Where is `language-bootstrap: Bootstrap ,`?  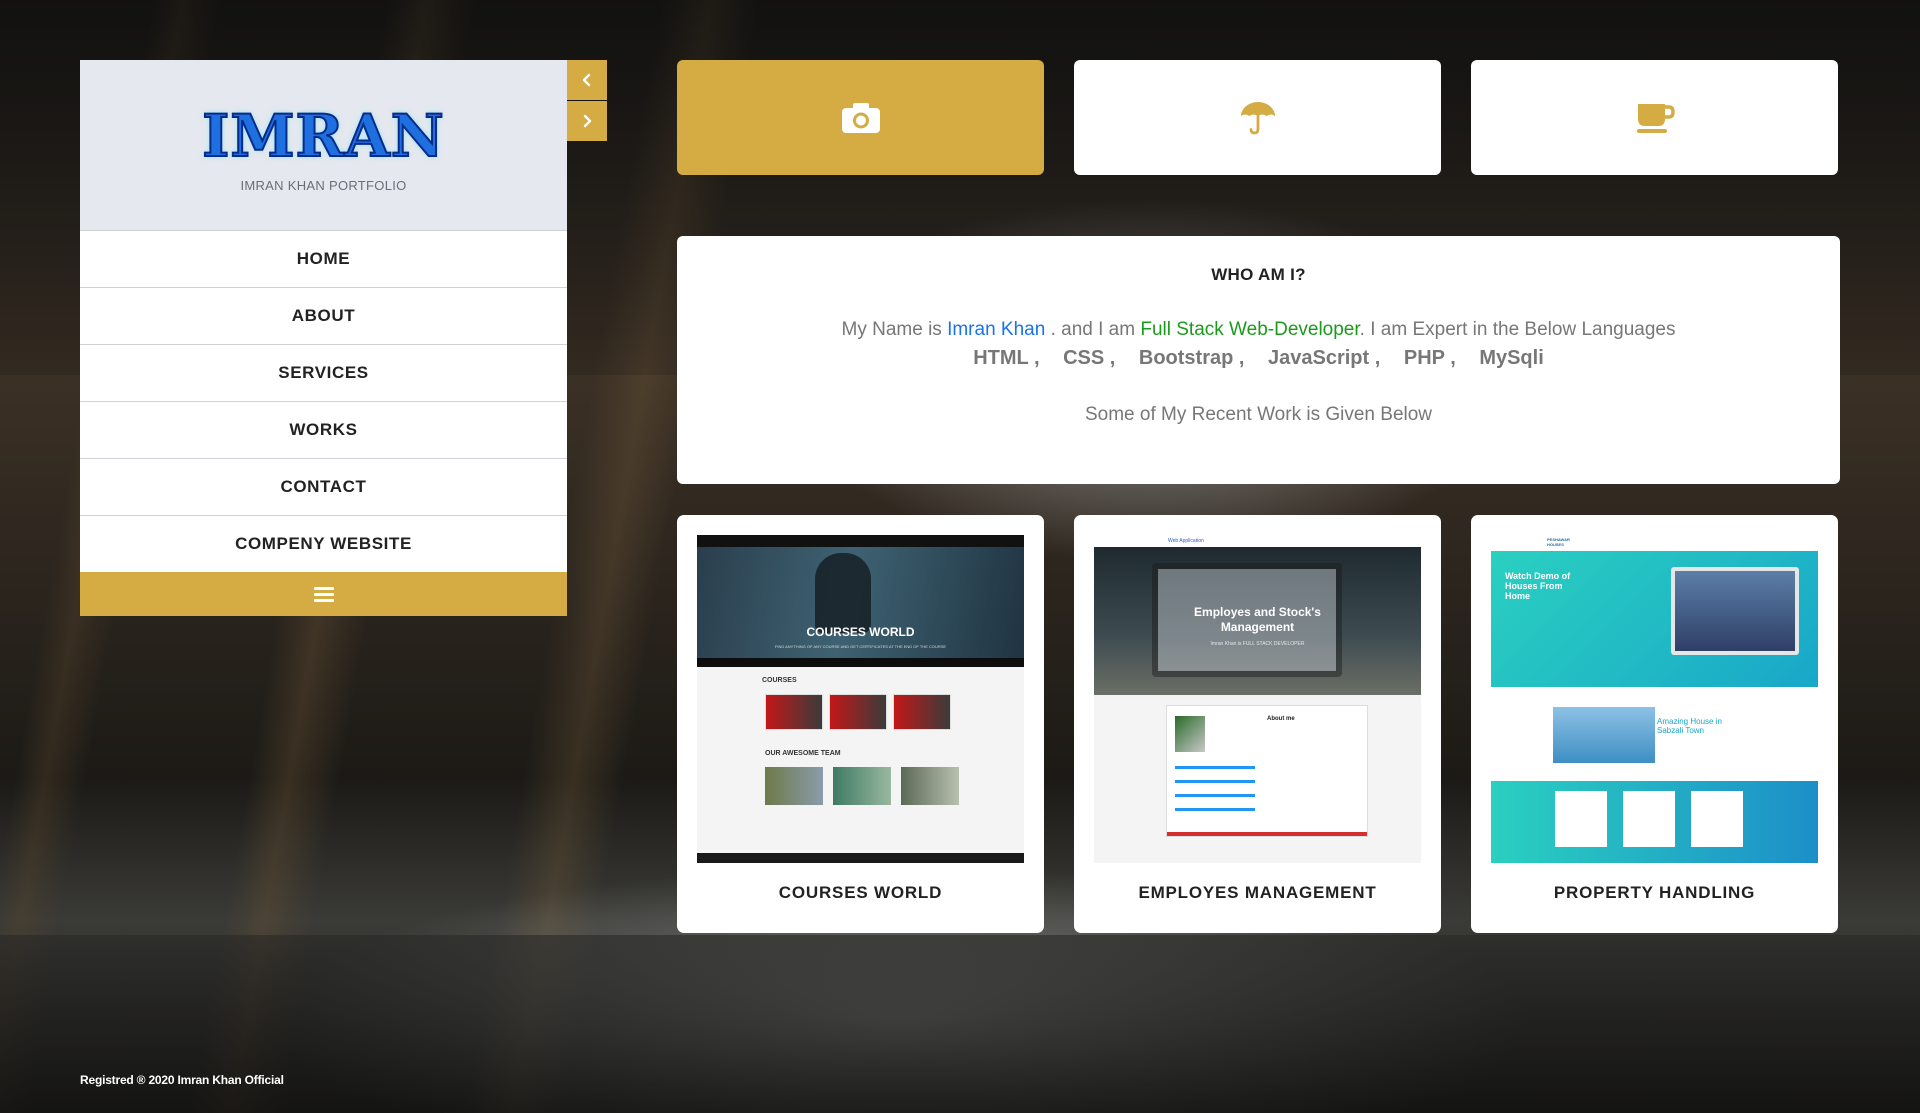
language-bootstrap: Bootstrap , is located at coordinates (1191, 358).